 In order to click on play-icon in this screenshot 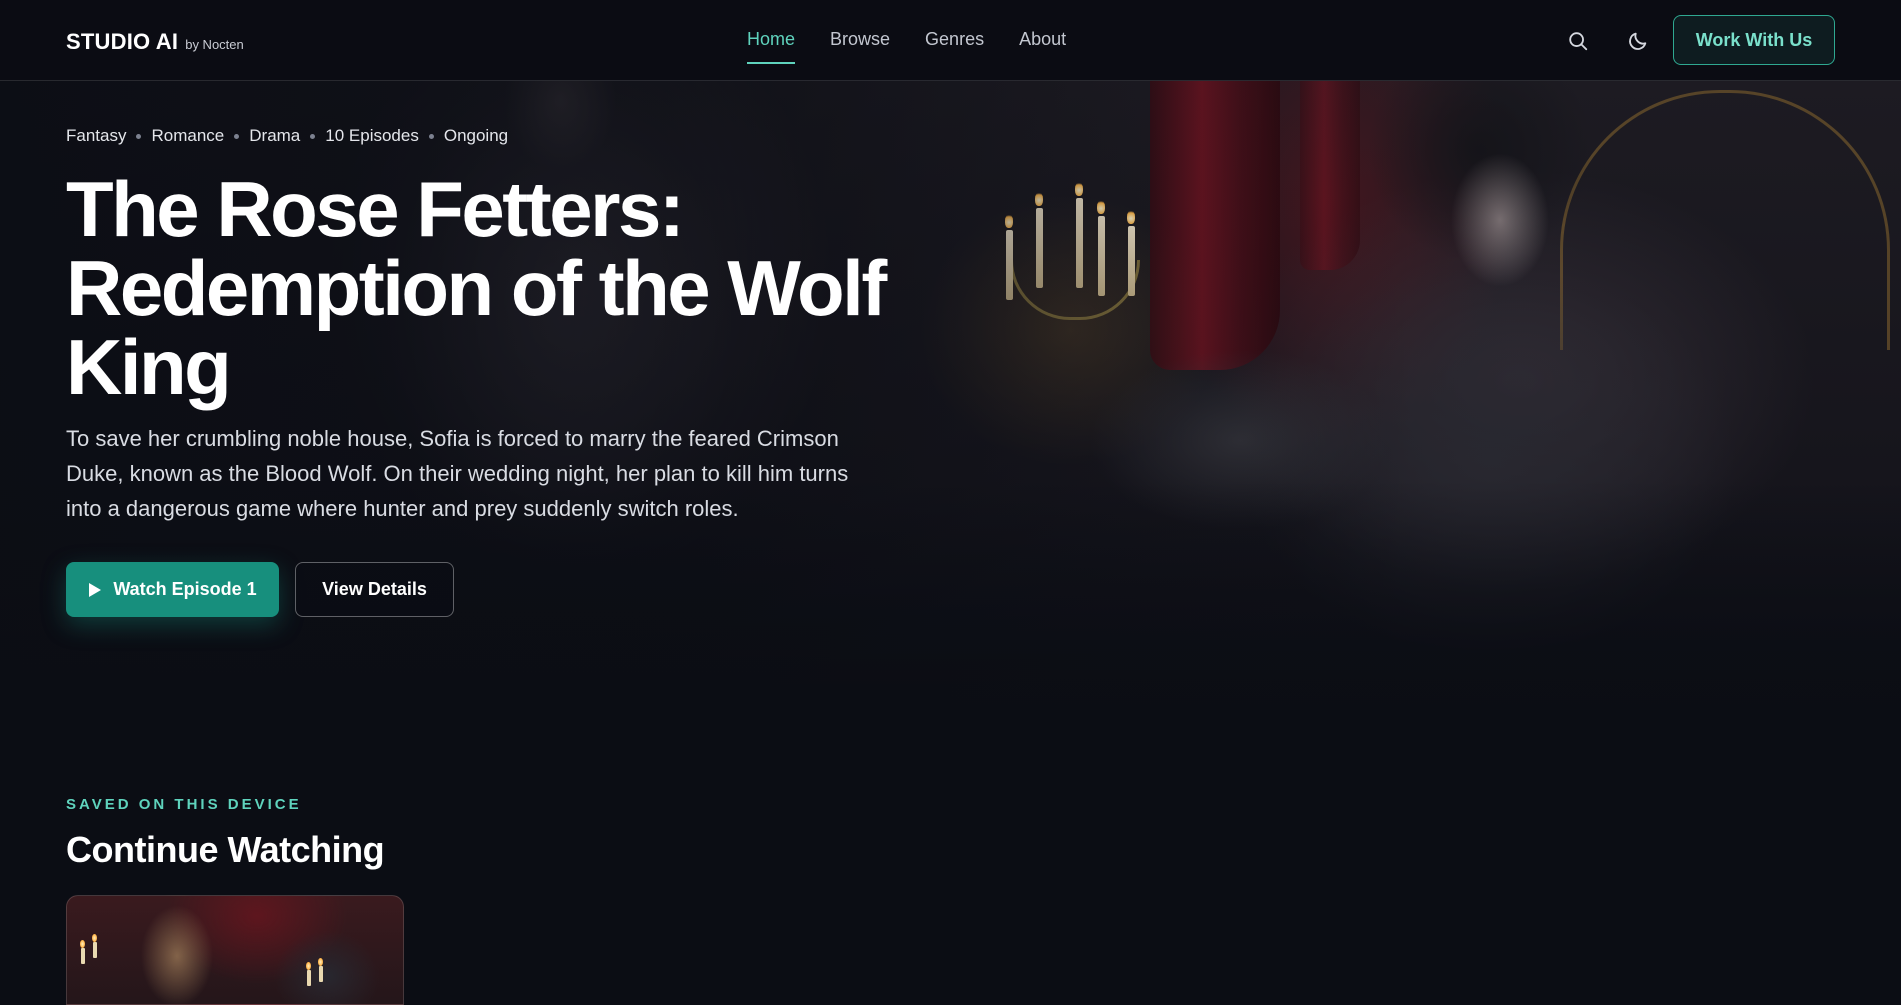, I will do `click(95, 589)`.